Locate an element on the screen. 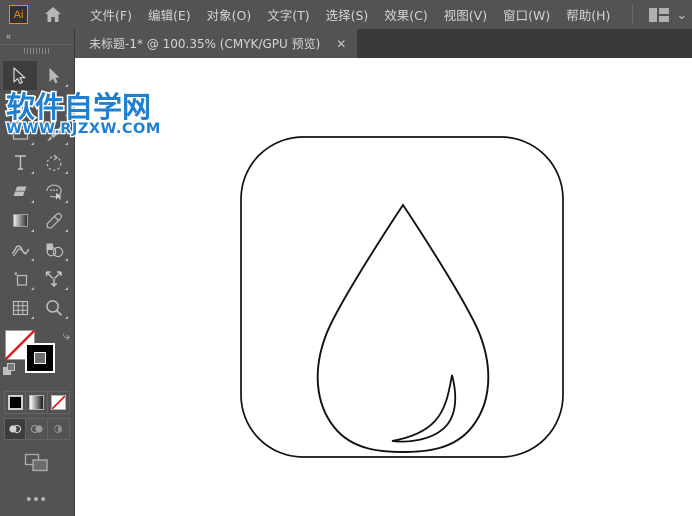 The width and height of the screenshot is (692, 516). shape-builder-icon is located at coordinates (53, 192).